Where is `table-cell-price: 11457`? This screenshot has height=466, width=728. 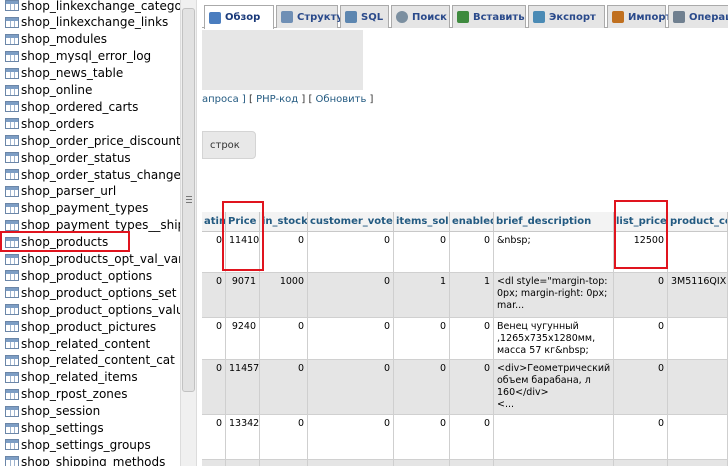
table-cell-price: 11457 is located at coordinates (243, 387).